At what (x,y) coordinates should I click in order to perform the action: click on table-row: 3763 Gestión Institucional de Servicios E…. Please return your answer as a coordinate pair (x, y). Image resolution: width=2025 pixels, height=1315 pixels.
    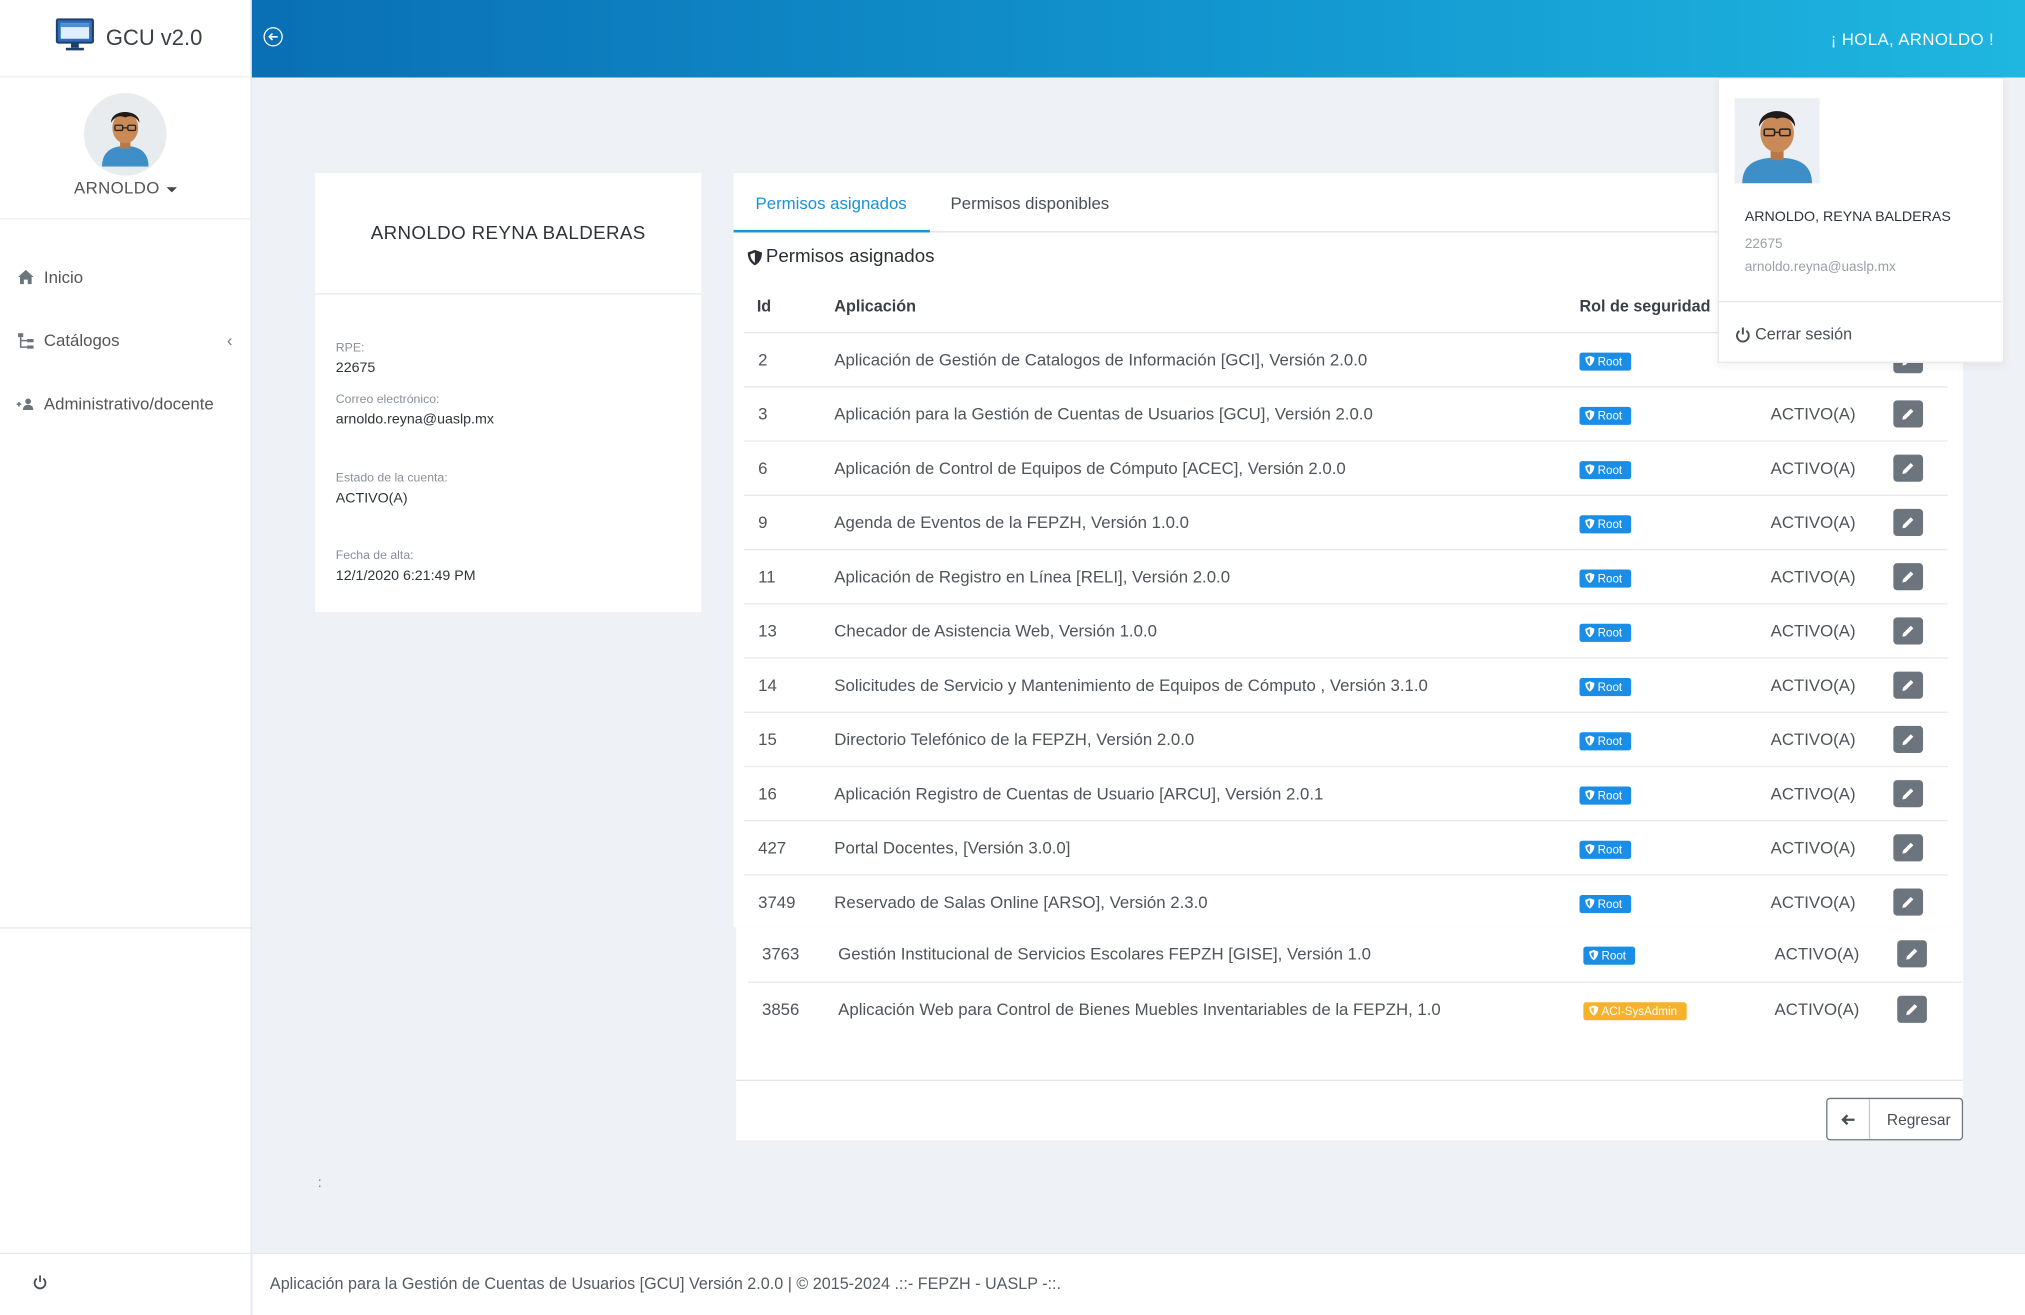
    Looking at the image, I should click on (1355, 954).